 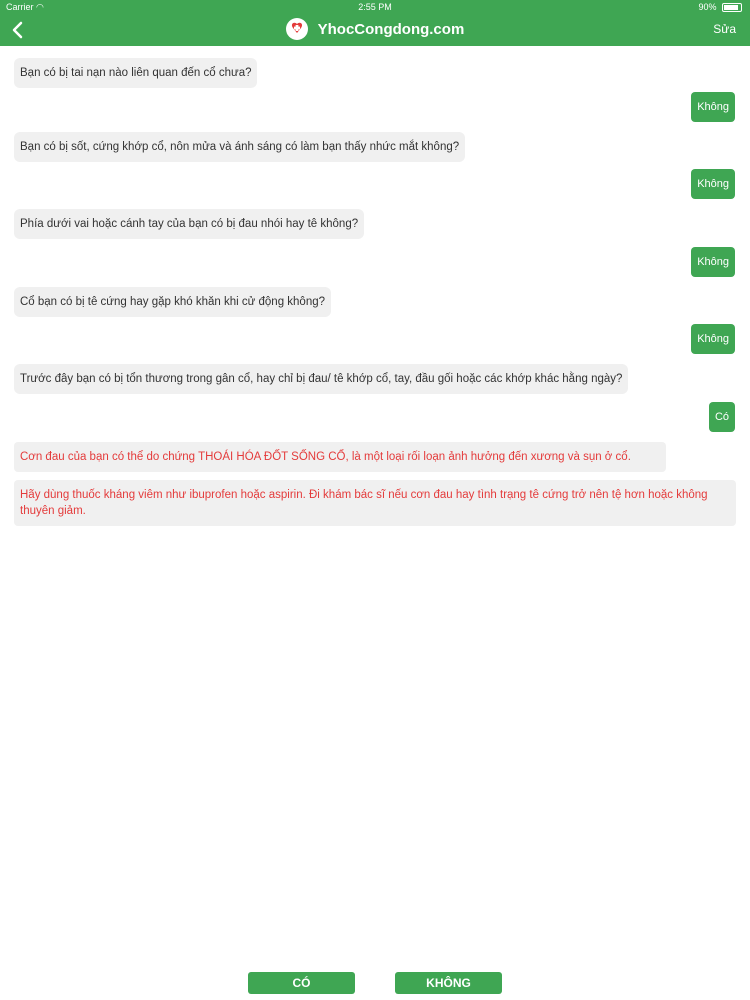 I want to click on brand-name: YhocCongdong.com, so click(x=391, y=29).